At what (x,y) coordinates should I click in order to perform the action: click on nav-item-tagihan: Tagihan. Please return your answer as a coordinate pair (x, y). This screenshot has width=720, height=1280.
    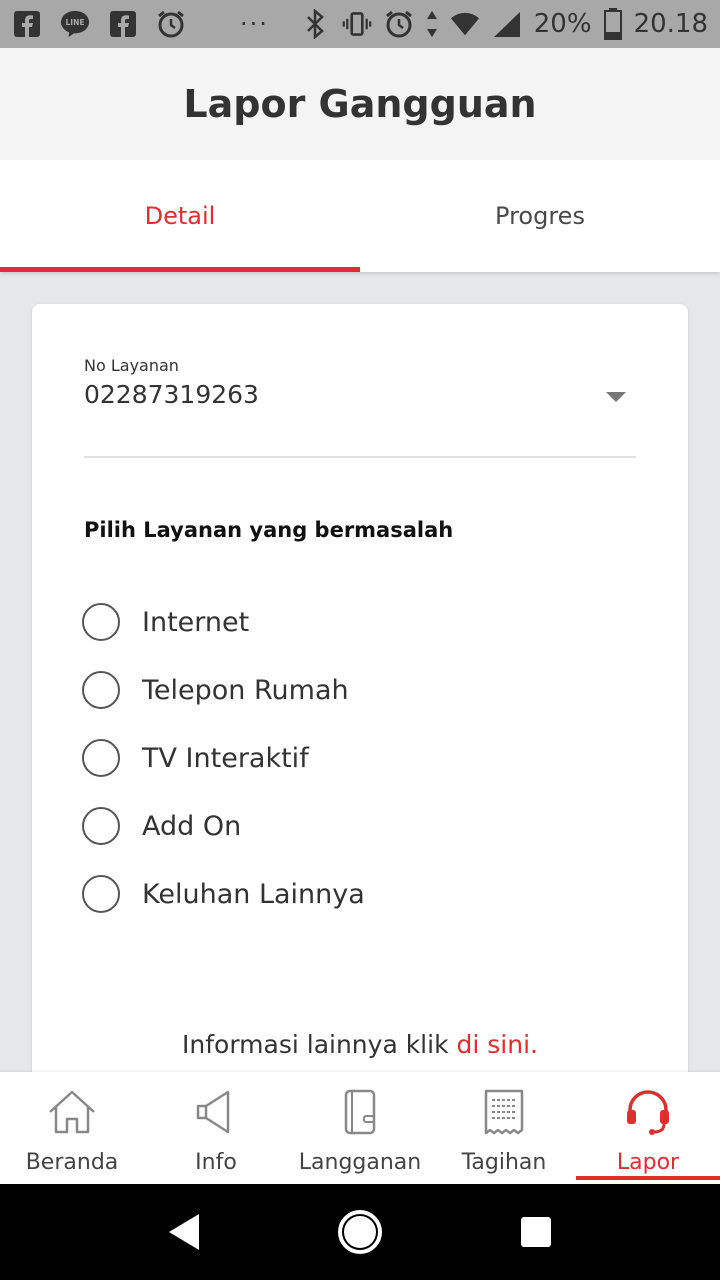
    Looking at the image, I should click on (504, 1128).